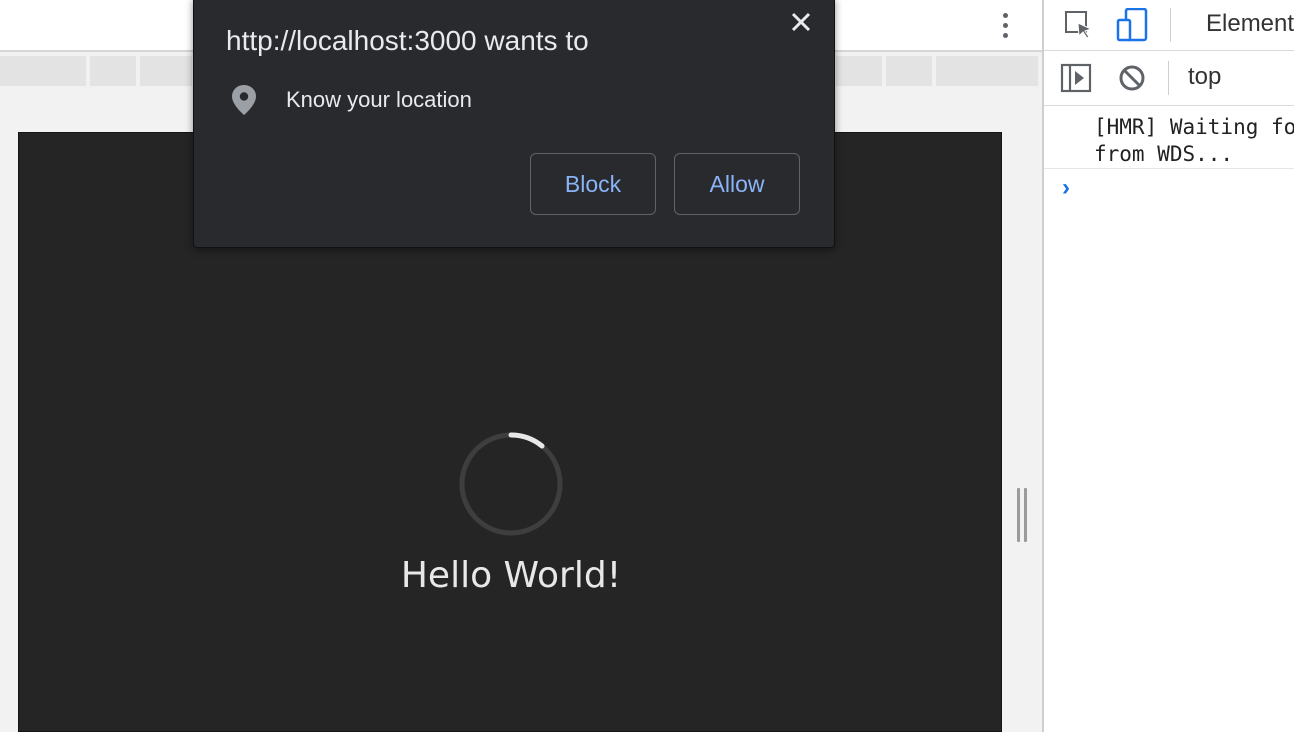  Describe the element at coordinates (1204, 77) in the screenshot. I see `context-selector: top` at that location.